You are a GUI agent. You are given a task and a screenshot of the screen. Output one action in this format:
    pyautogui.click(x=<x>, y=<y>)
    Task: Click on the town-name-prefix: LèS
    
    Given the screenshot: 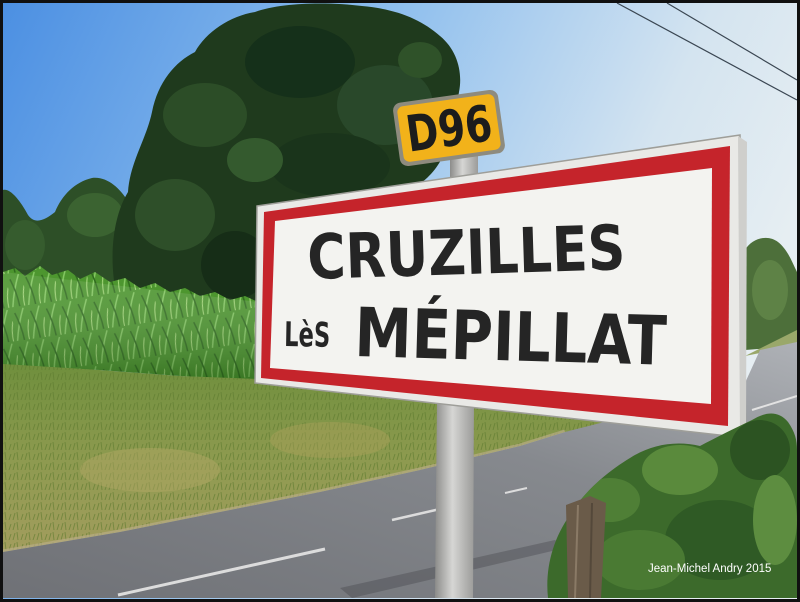 What is the action you would take?
    pyautogui.click(x=307, y=335)
    